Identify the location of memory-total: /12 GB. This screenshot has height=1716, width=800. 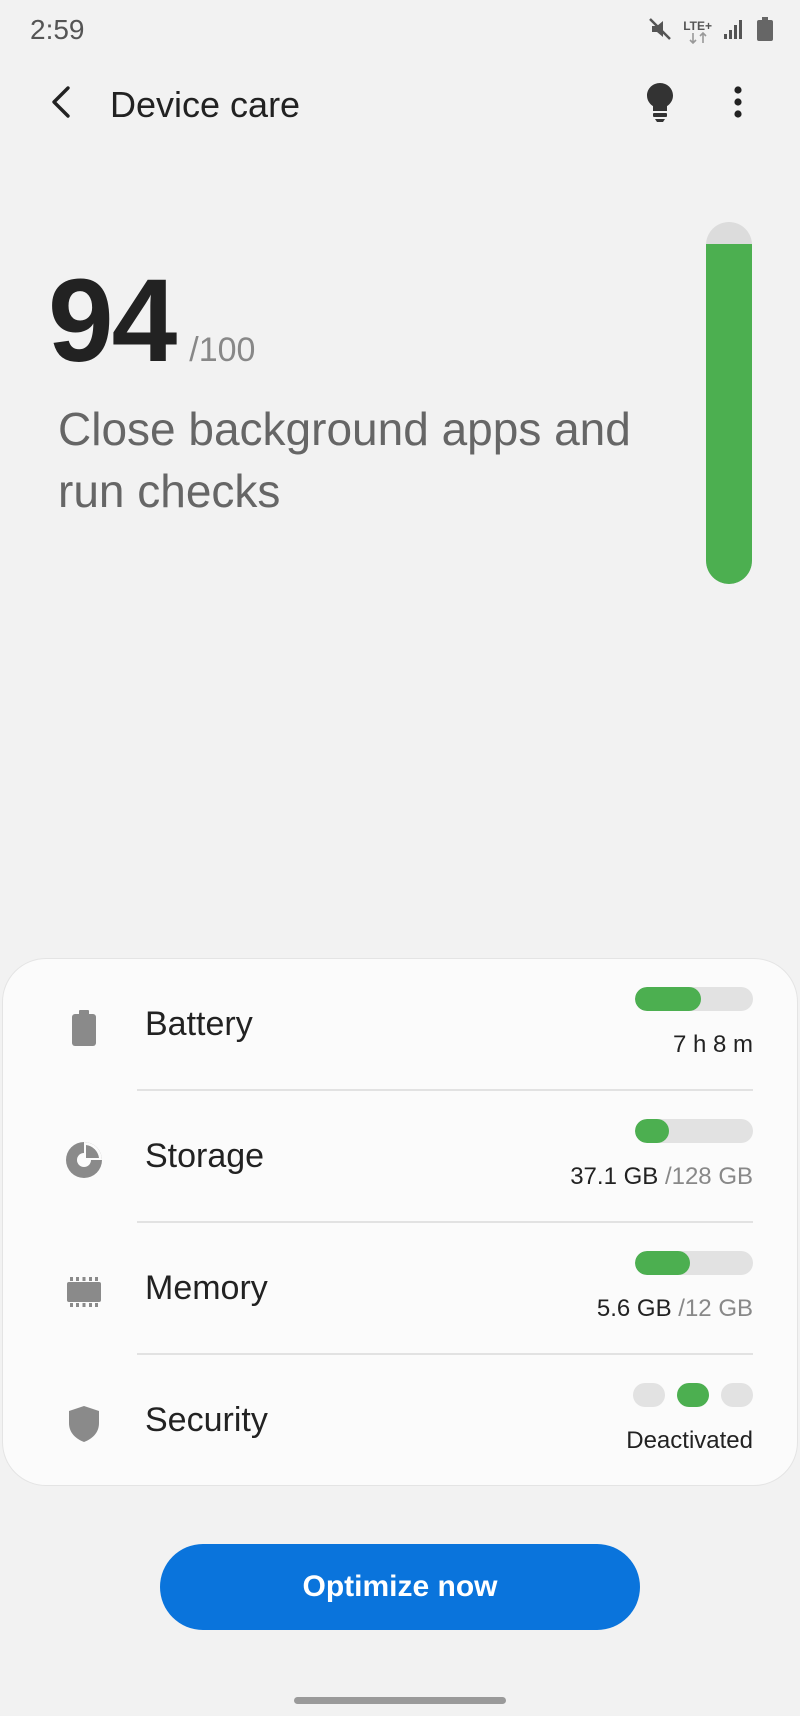
(715, 1308).